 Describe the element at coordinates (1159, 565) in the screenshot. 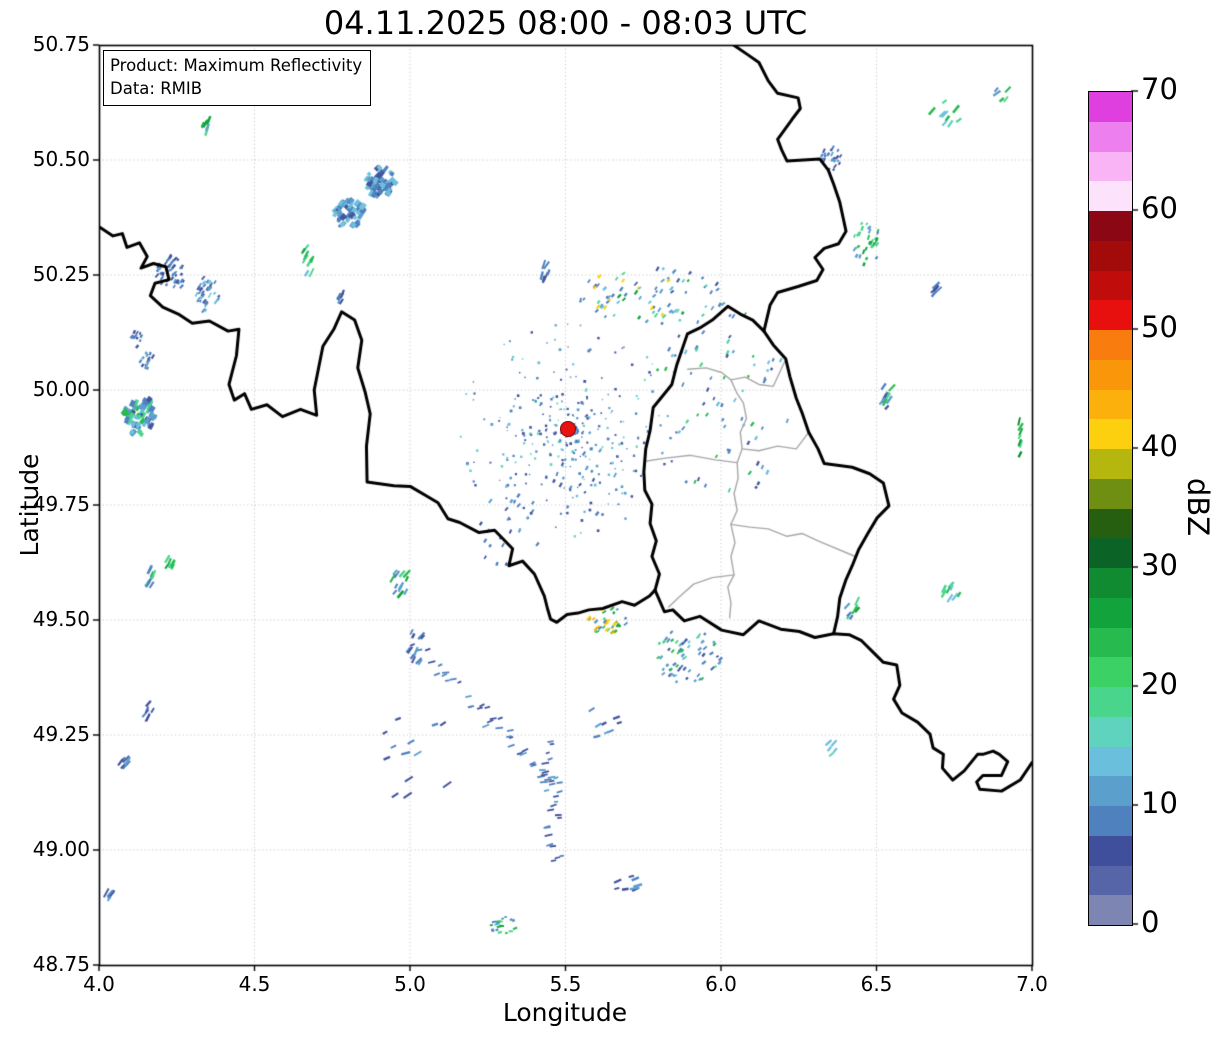

I see `colorbar-tick-label: 30` at that location.